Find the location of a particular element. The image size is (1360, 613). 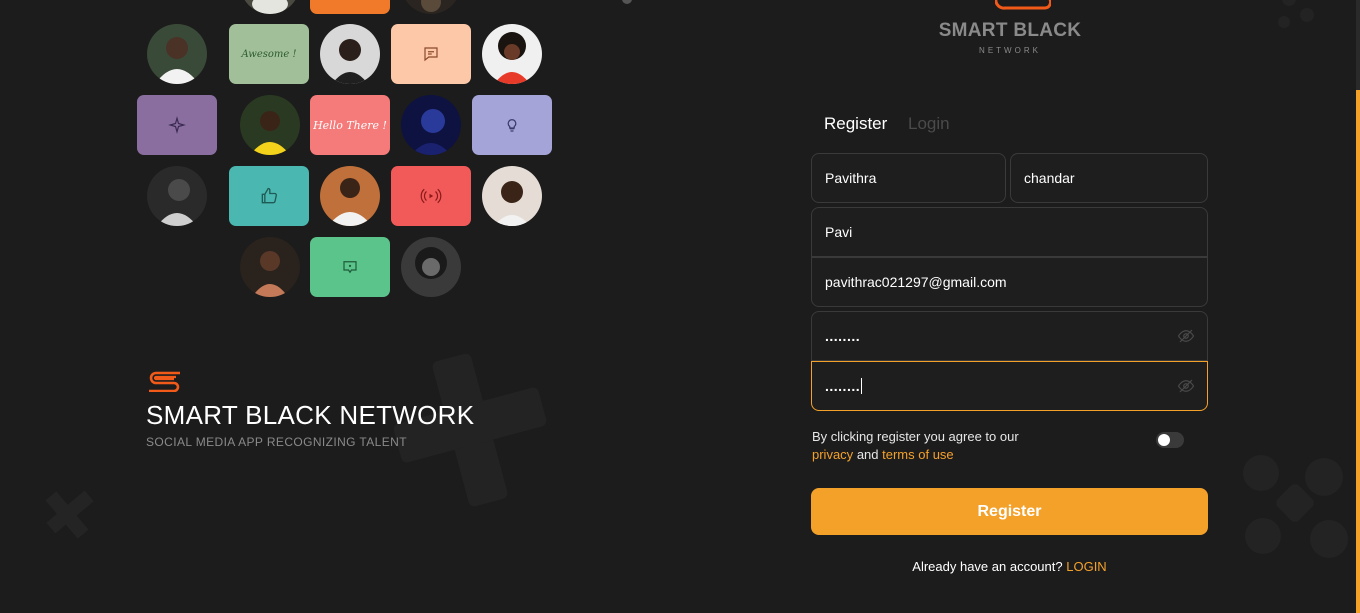

register-button: Register is located at coordinates (1009, 511).